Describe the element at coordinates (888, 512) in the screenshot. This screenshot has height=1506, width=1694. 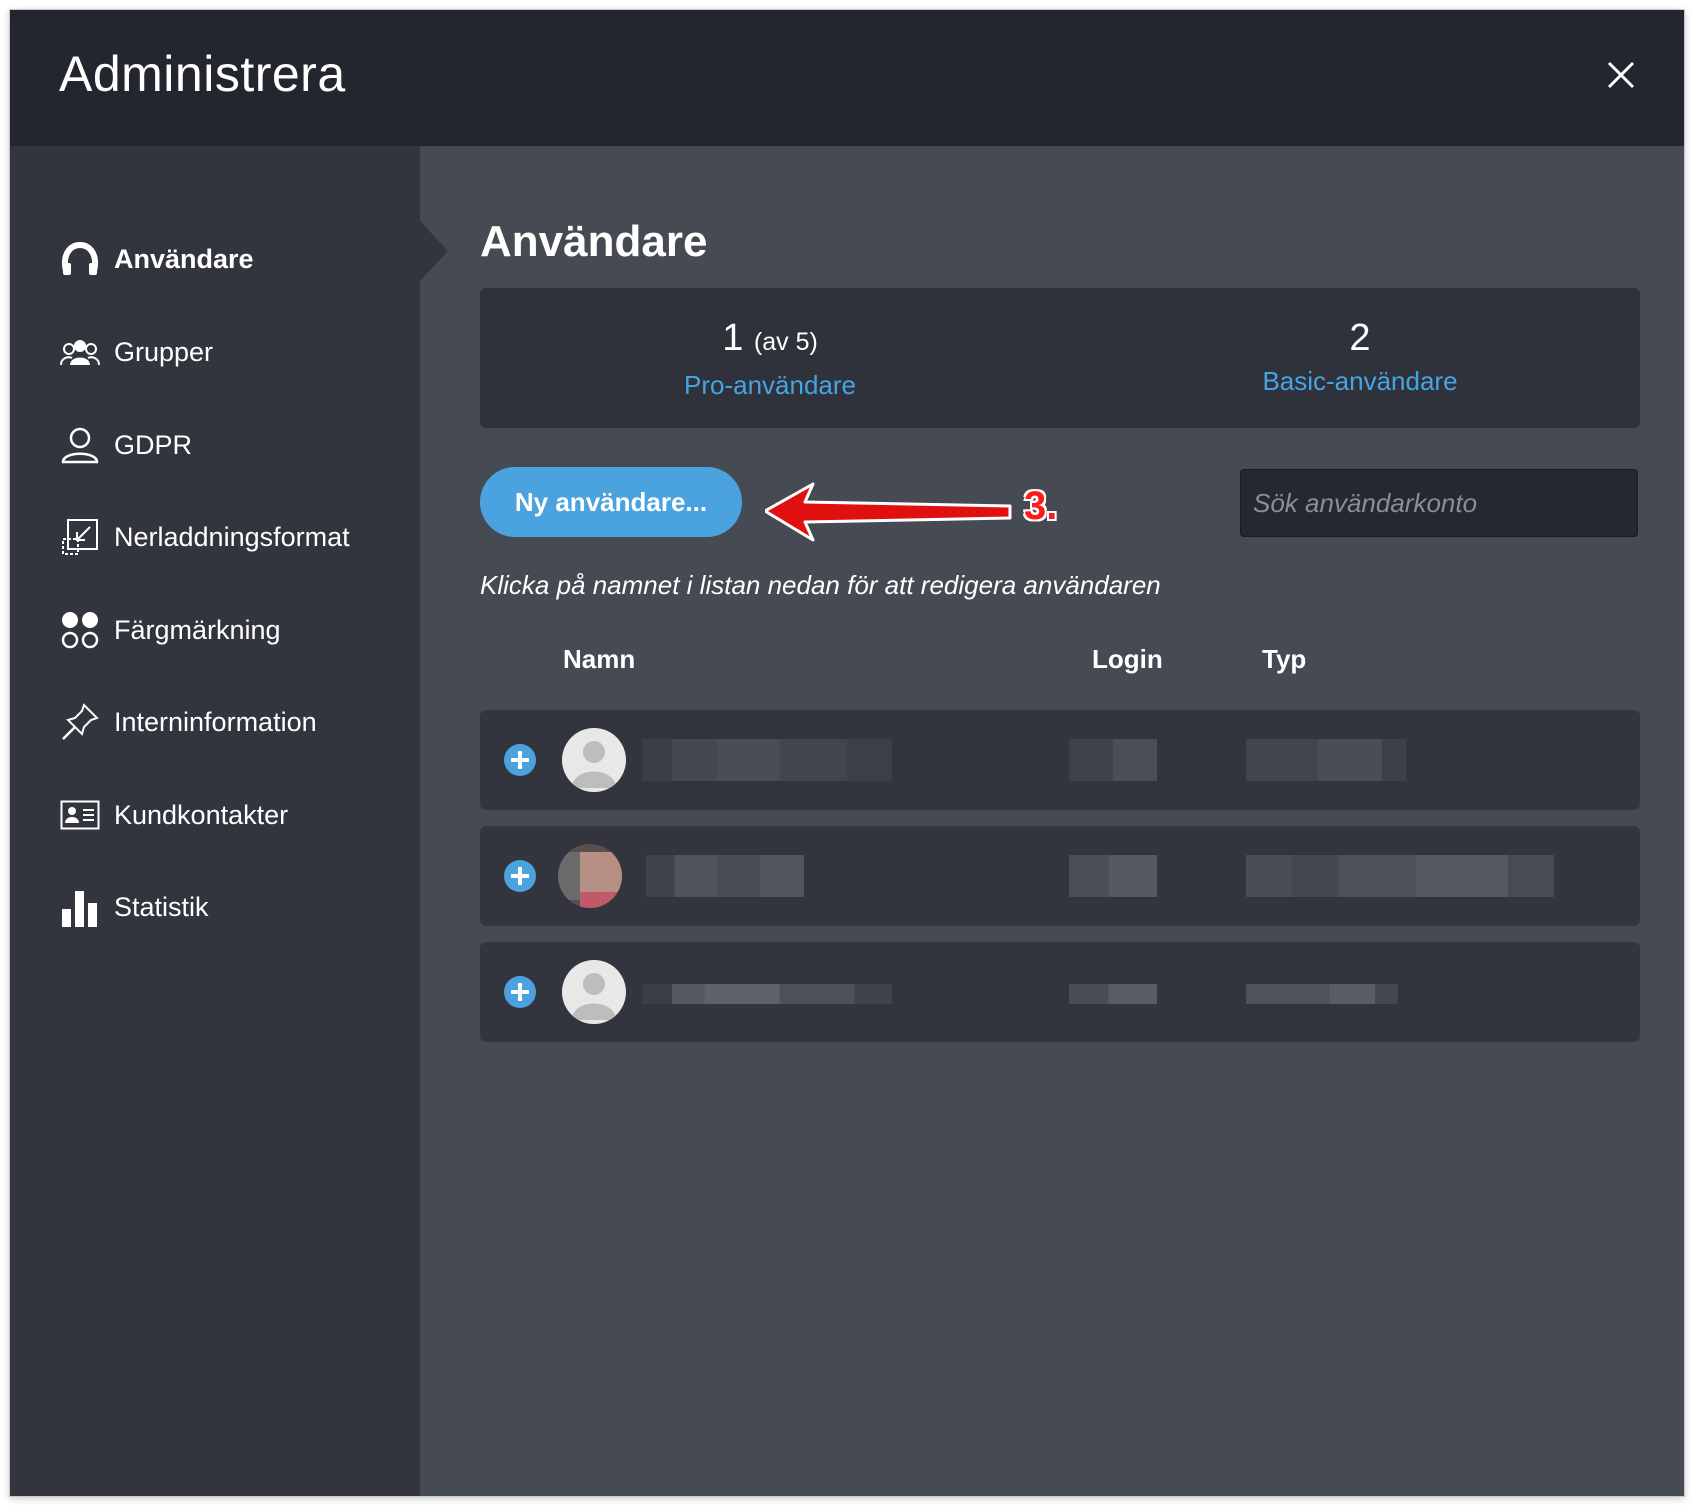
I see `annotation-arrow` at that location.